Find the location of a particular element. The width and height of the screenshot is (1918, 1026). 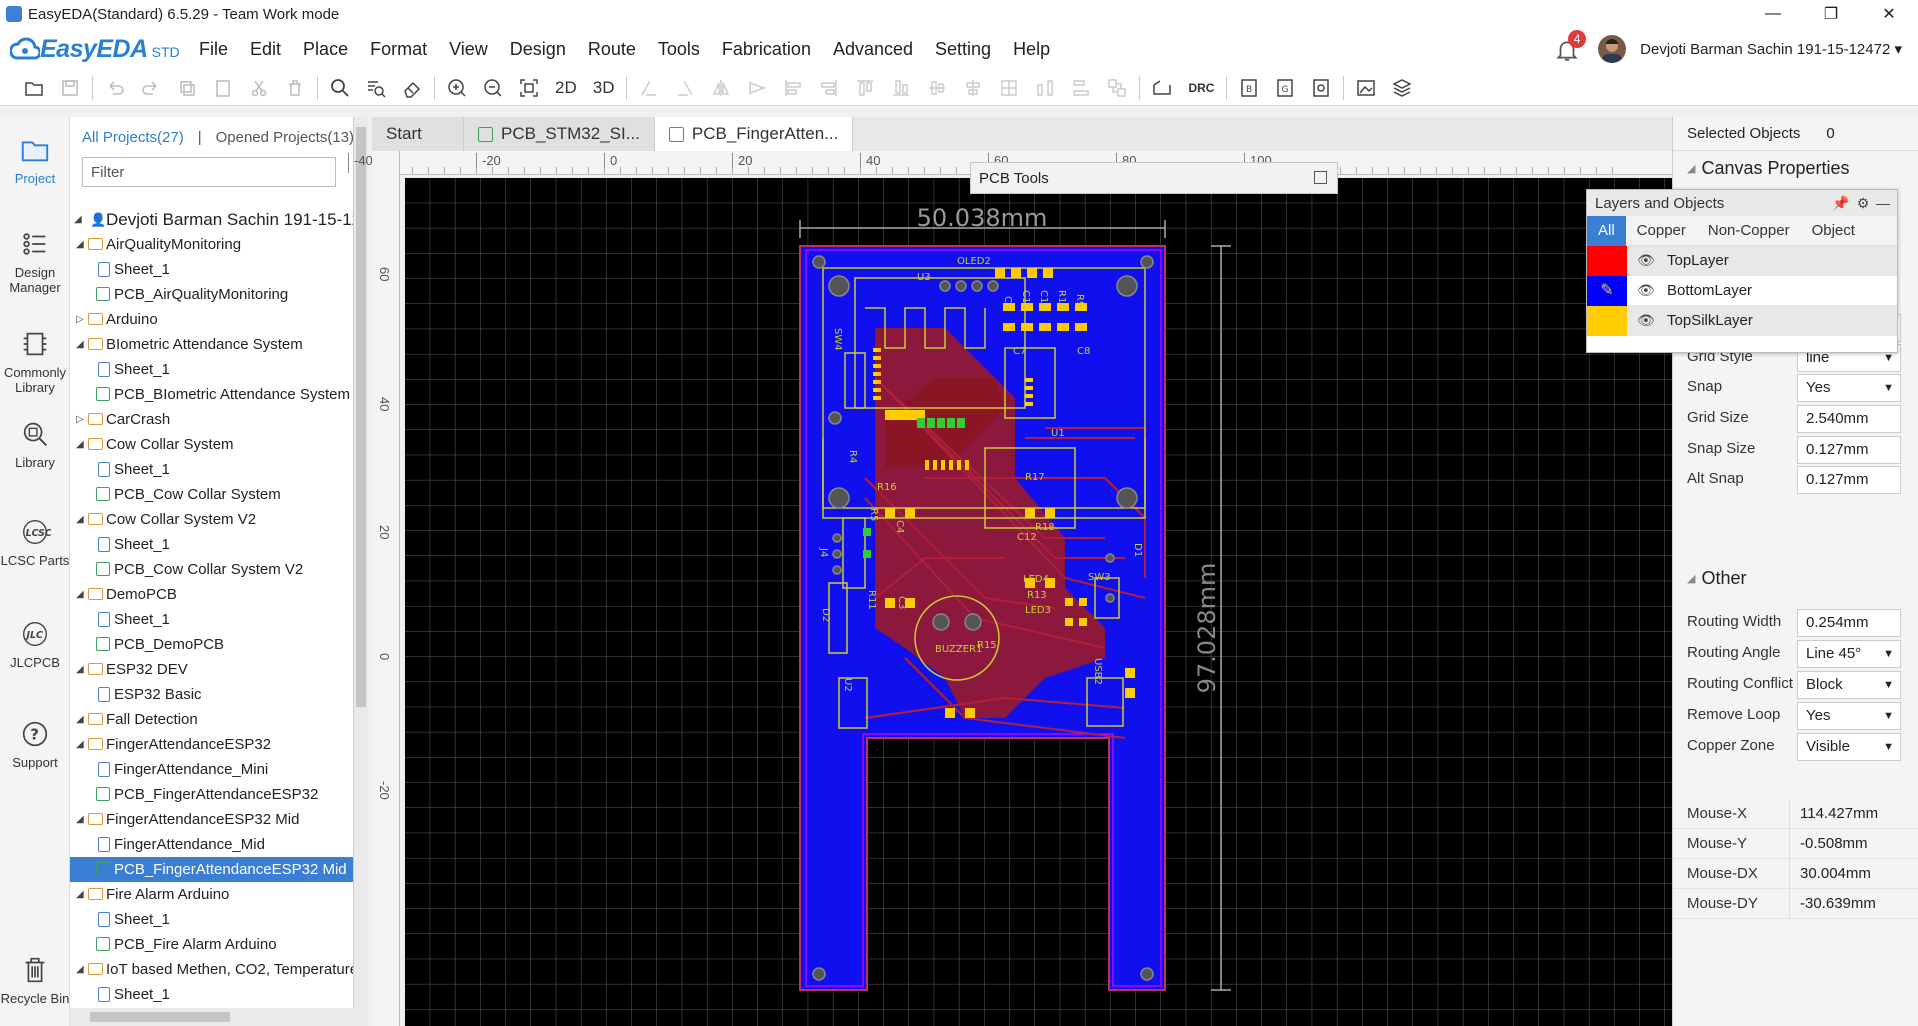

maximize-button: ❐ is located at coordinates (1831, 14).